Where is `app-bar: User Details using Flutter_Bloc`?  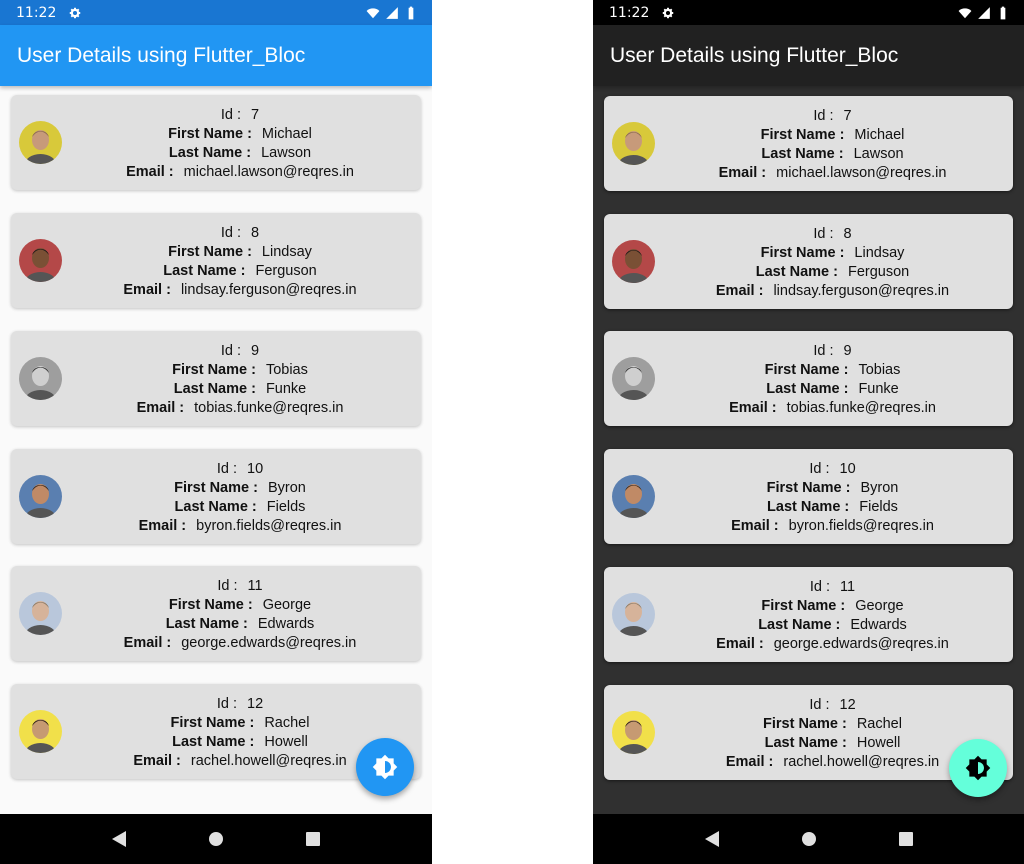
app-bar: User Details using Flutter_Bloc is located at coordinates (216, 55).